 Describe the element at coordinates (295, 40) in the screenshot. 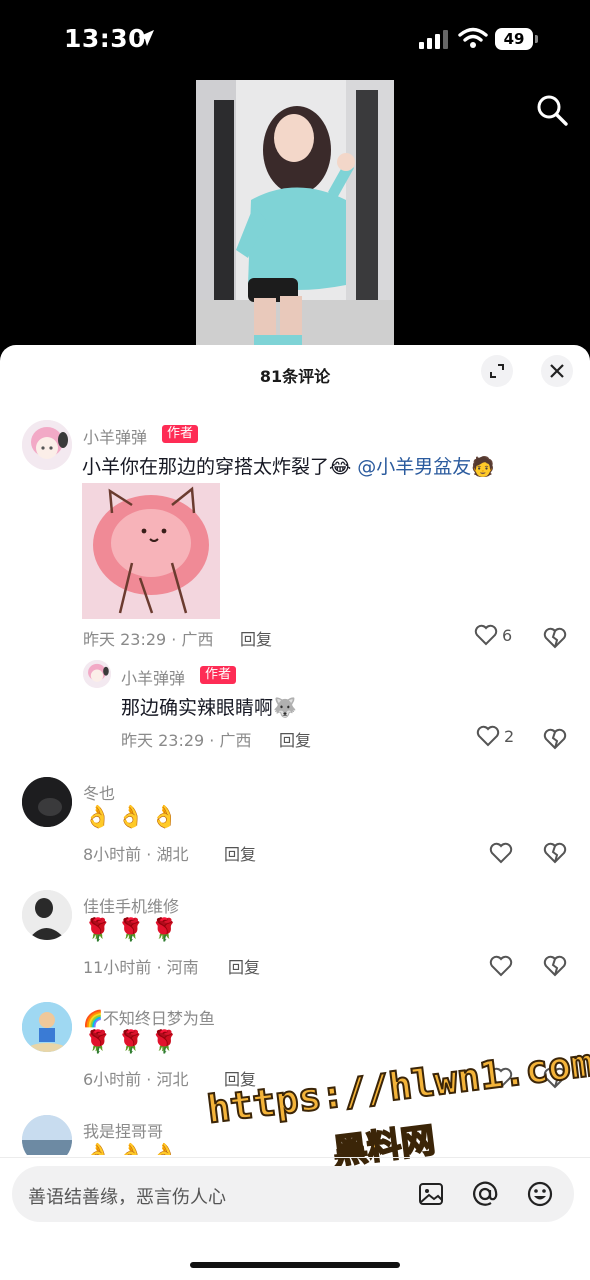

I see `status-bar: 13:30 49` at that location.